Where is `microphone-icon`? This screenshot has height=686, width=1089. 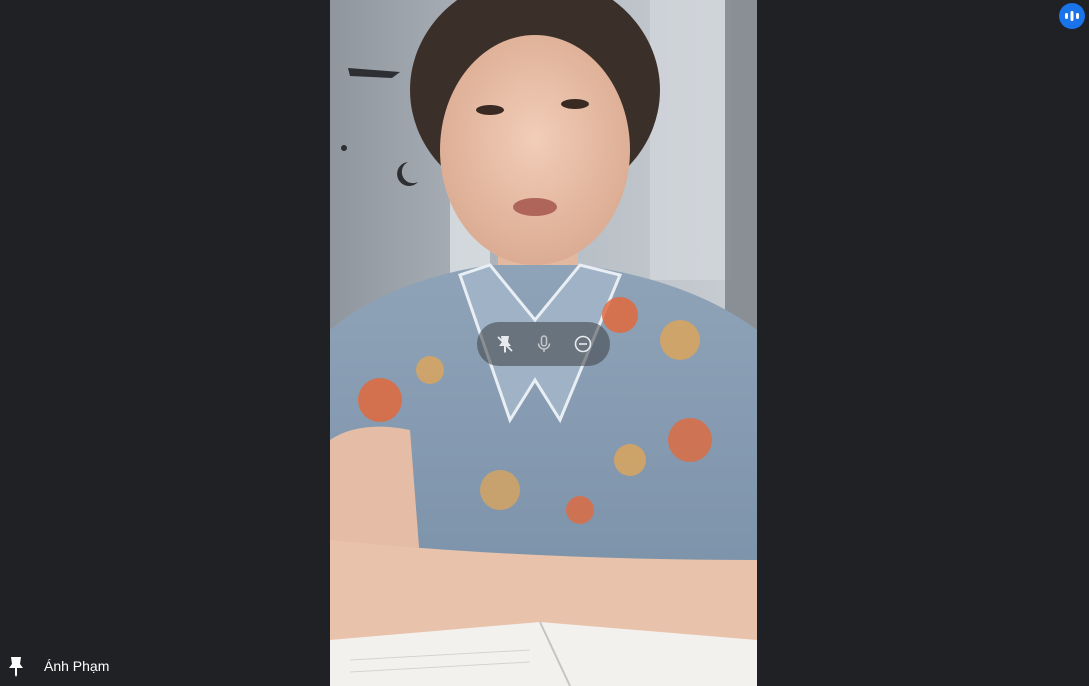 microphone-icon is located at coordinates (543, 343).